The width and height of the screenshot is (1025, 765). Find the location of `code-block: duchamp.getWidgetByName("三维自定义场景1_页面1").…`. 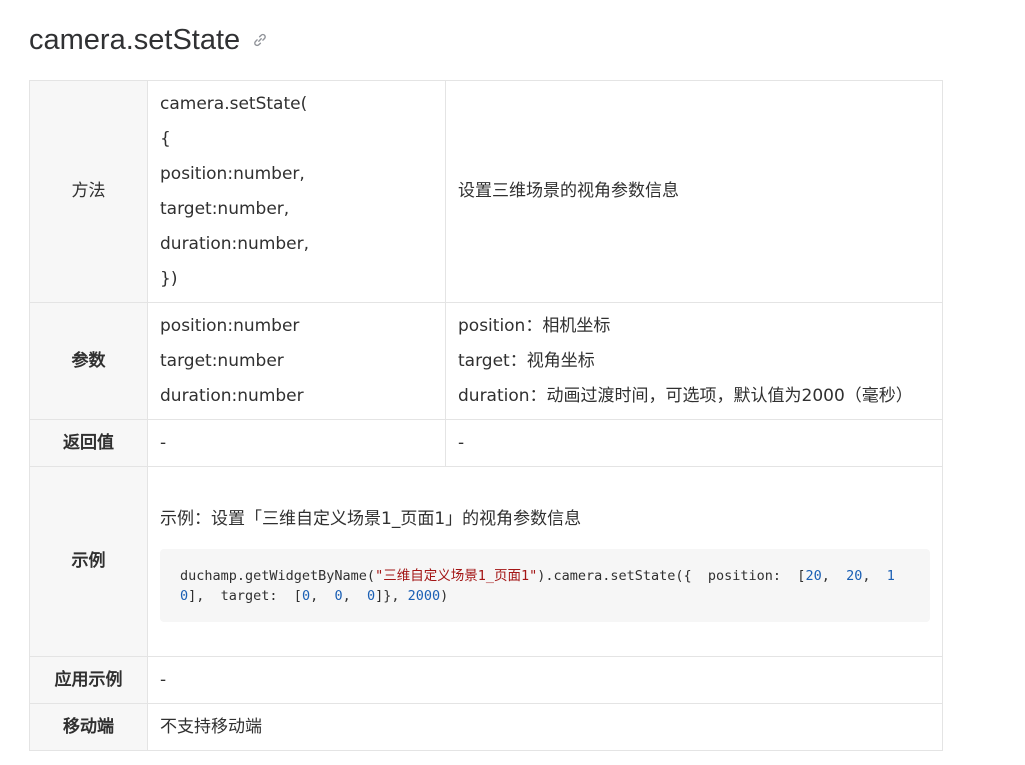

code-block: duchamp.getWidgetByName("三维自定义场景1_页面1").… is located at coordinates (545, 585).